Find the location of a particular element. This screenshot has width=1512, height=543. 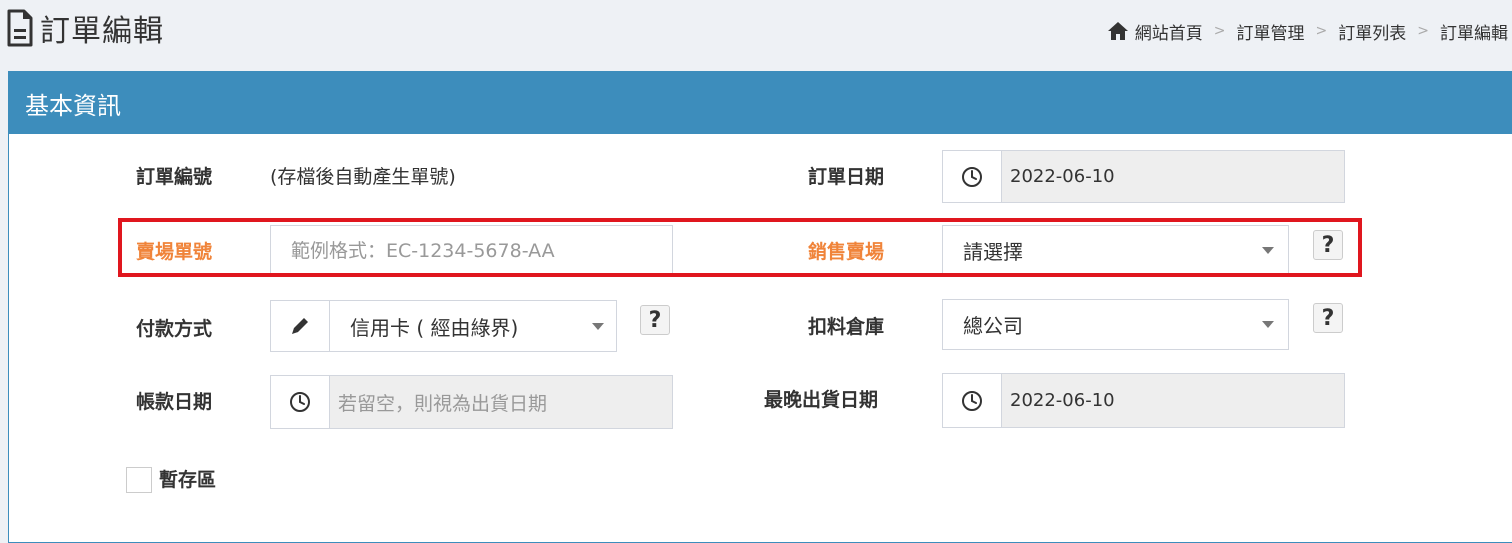

account-date-field: 若留空，則視為出貨日期 is located at coordinates (471, 402).